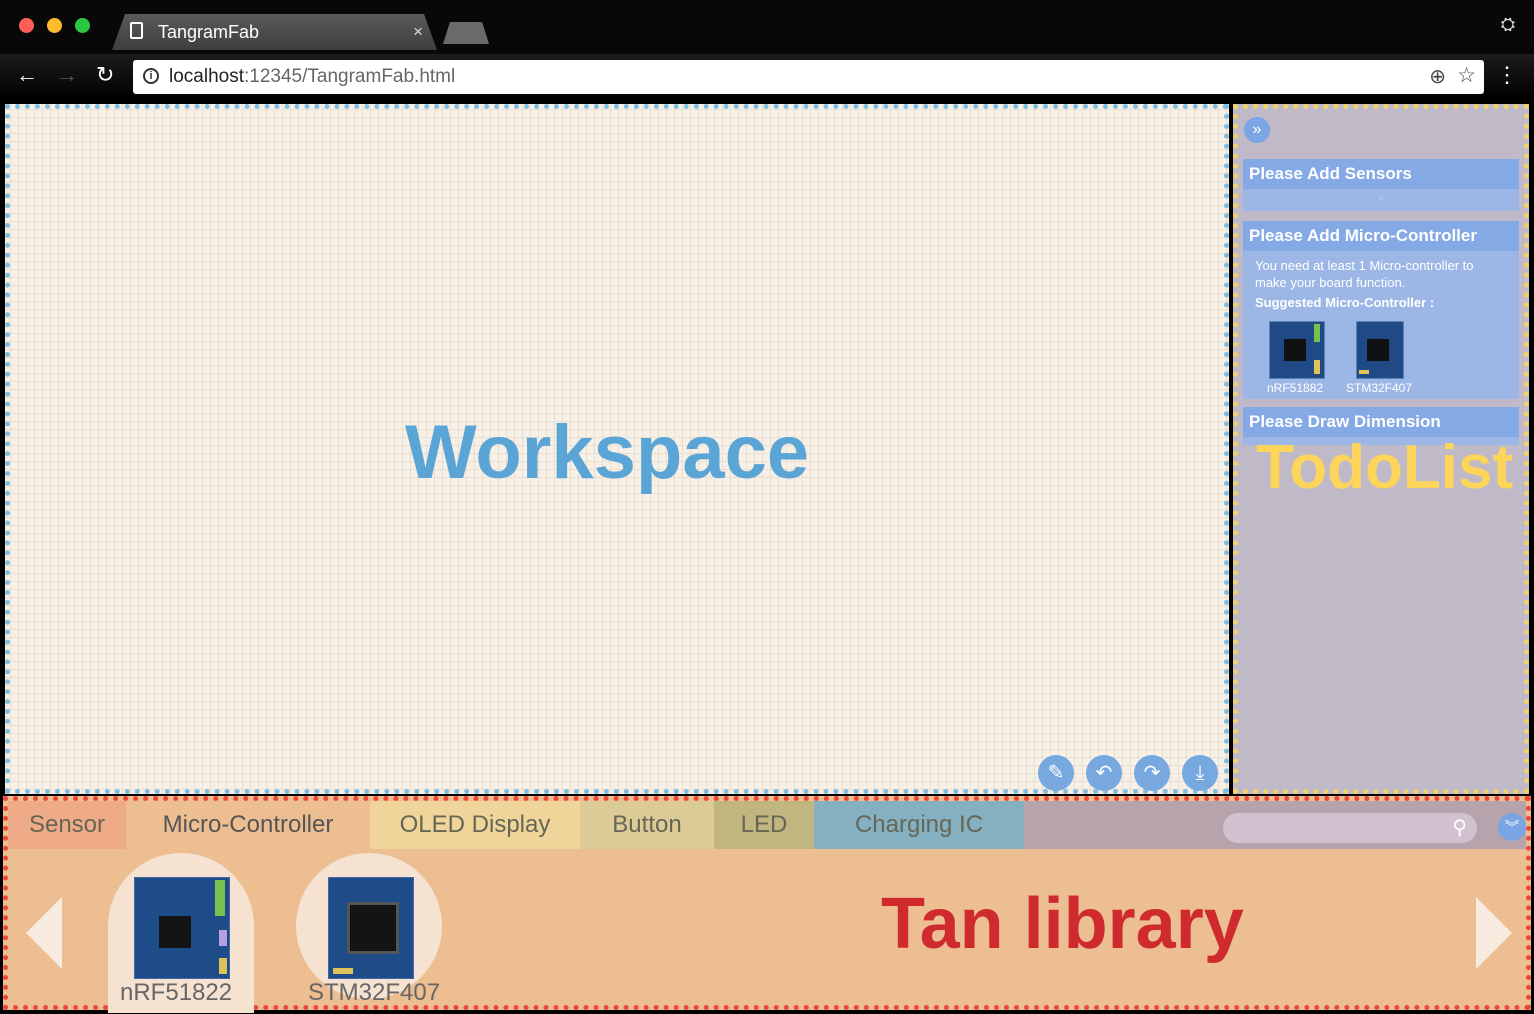 The height and width of the screenshot is (1014, 1534). I want to click on chevron-down-icon: ⌄, so click(1381, 196).